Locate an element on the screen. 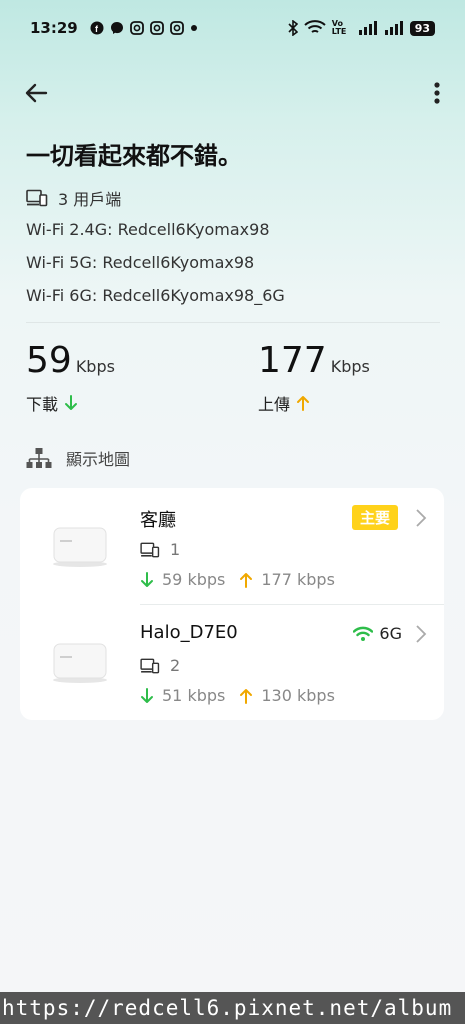 Image resolution: width=465 pixels, height=1024 pixels. lte-indicator: Vo LTE is located at coordinates (339, 27).